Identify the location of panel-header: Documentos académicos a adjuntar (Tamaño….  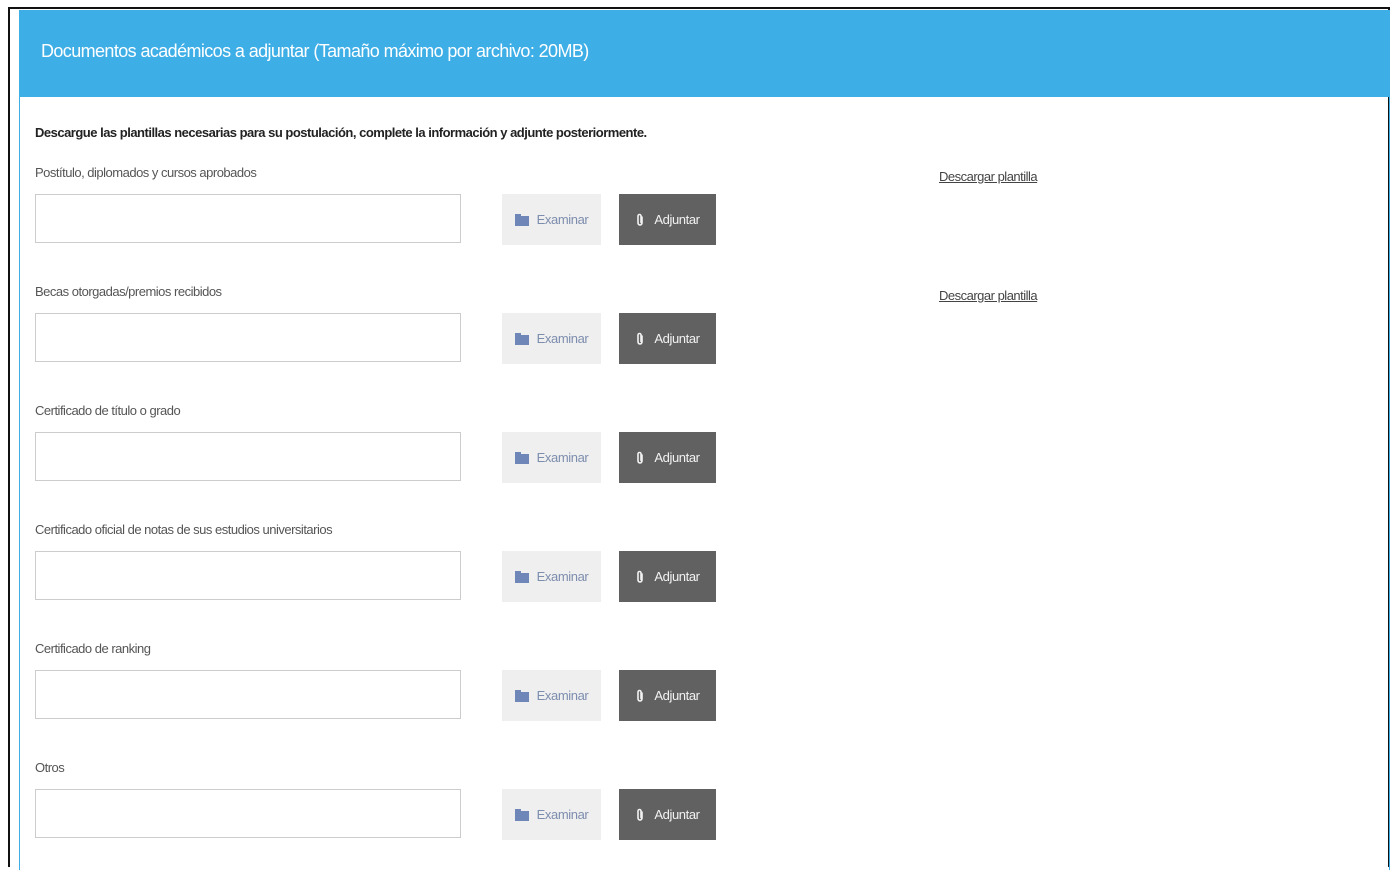
(704, 53).